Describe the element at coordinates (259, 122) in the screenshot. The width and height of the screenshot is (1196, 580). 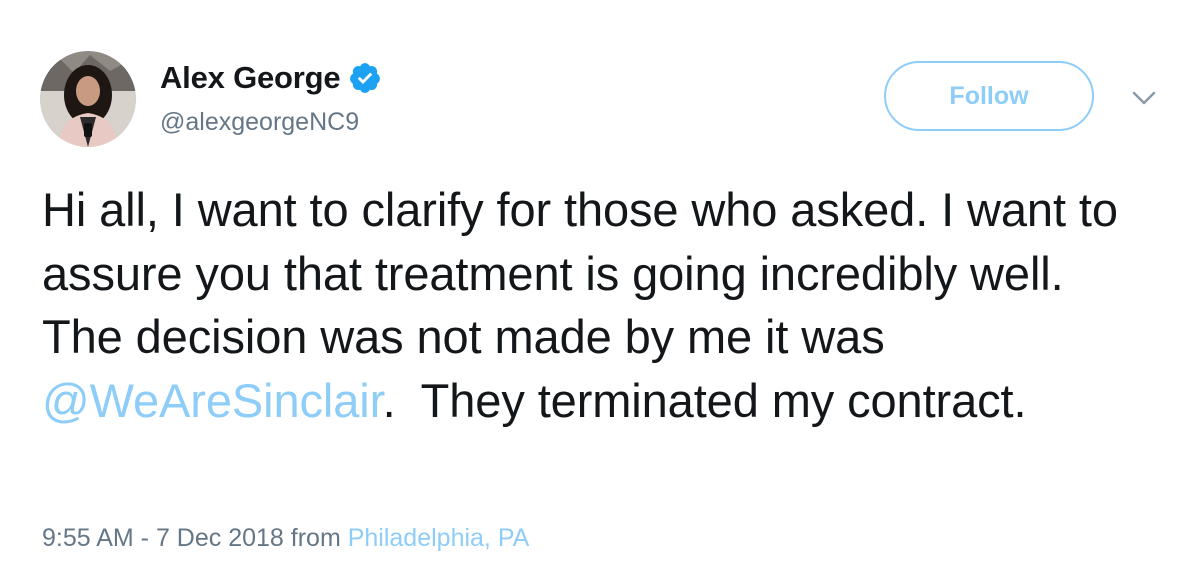
I see `user-handle: @alexgeorgeNC9` at that location.